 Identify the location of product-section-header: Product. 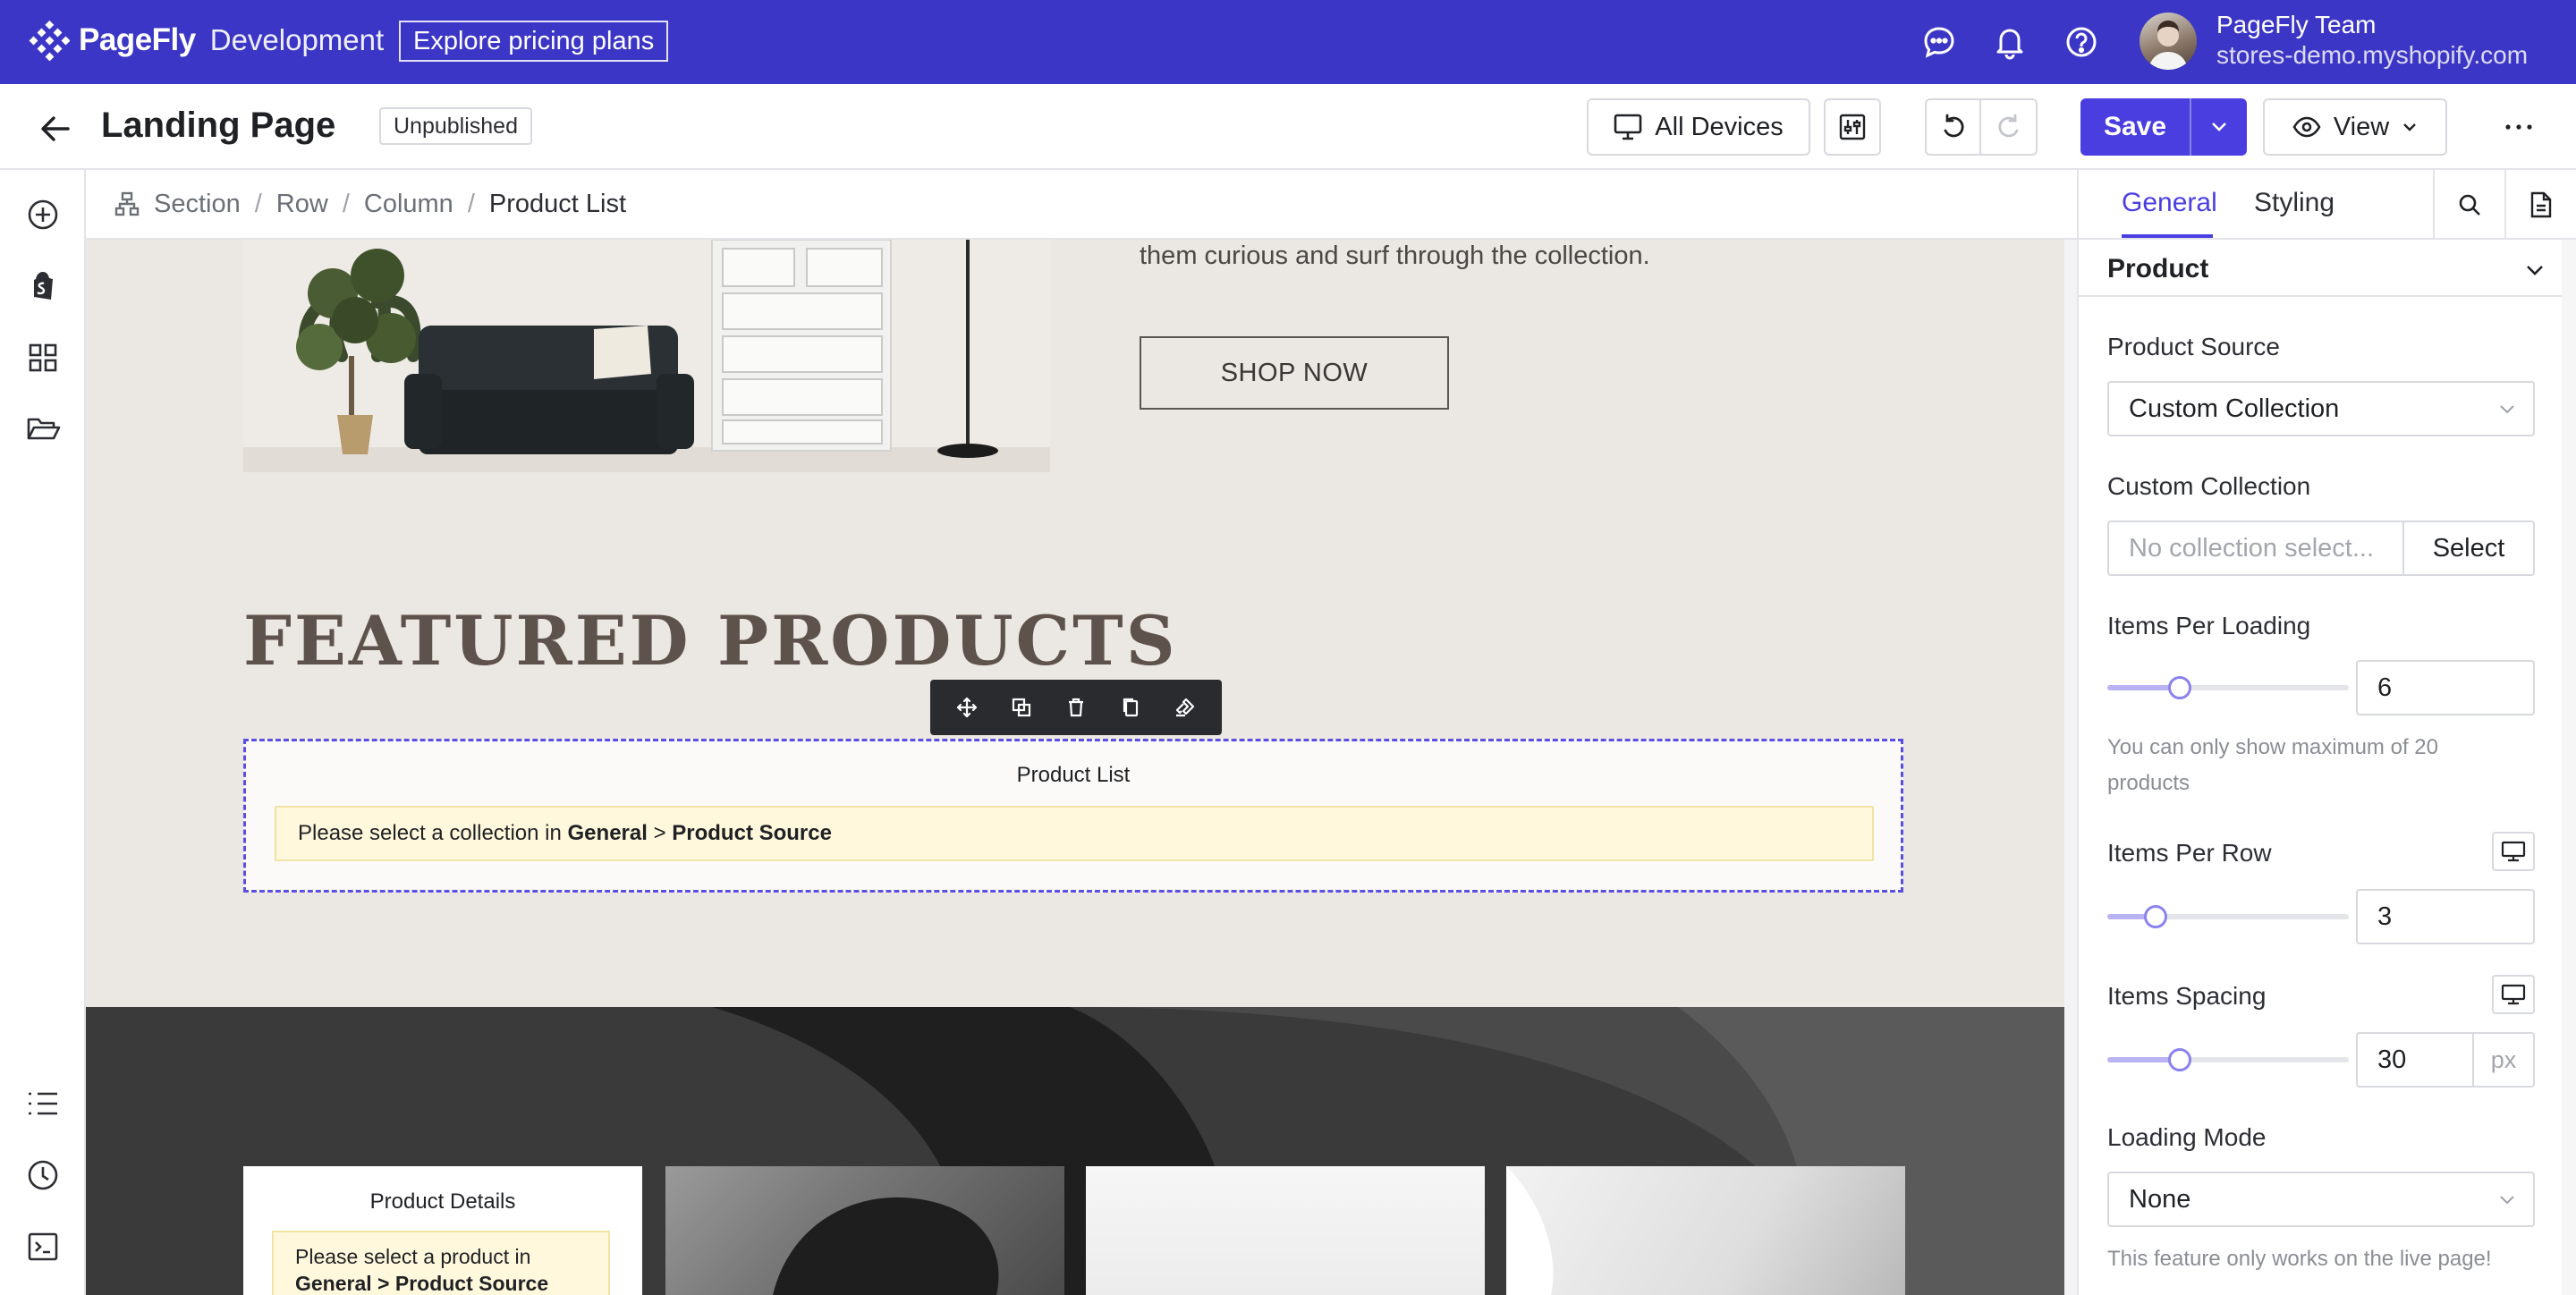
(2320, 268).